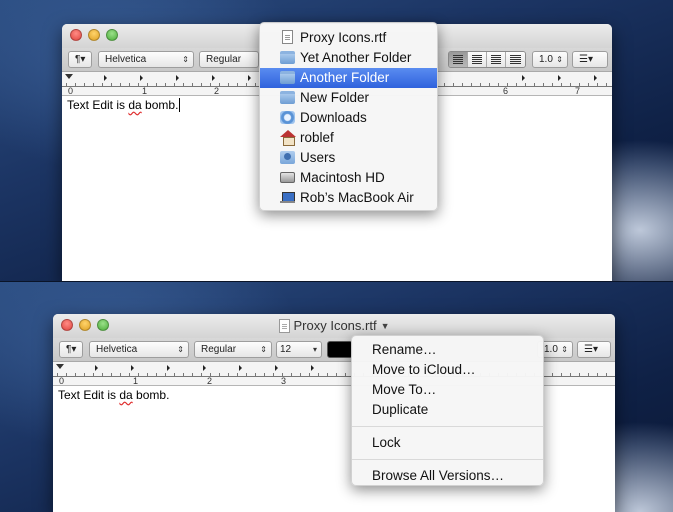  I want to click on ruler-number: 7, so click(578, 91).